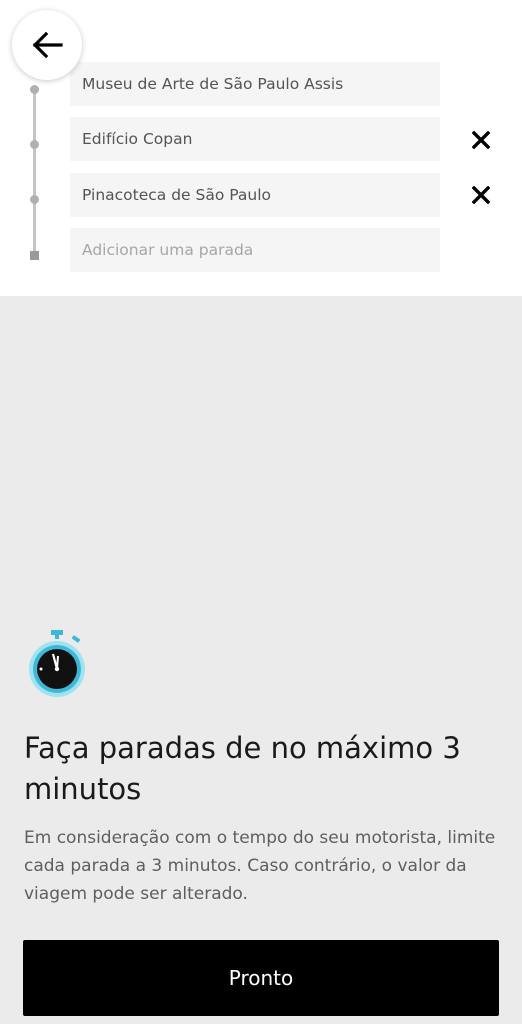 This screenshot has height=1024, width=522. What do you see at coordinates (255, 139) in the screenshot?
I see `stop-field-1: Edifício Copan` at bounding box center [255, 139].